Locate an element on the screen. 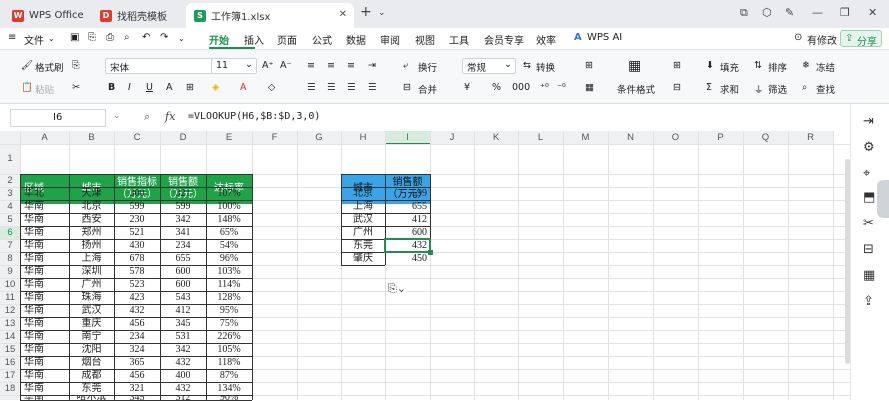 The height and width of the screenshot is (401, 889). table-cell: 65% is located at coordinates (229, 232).